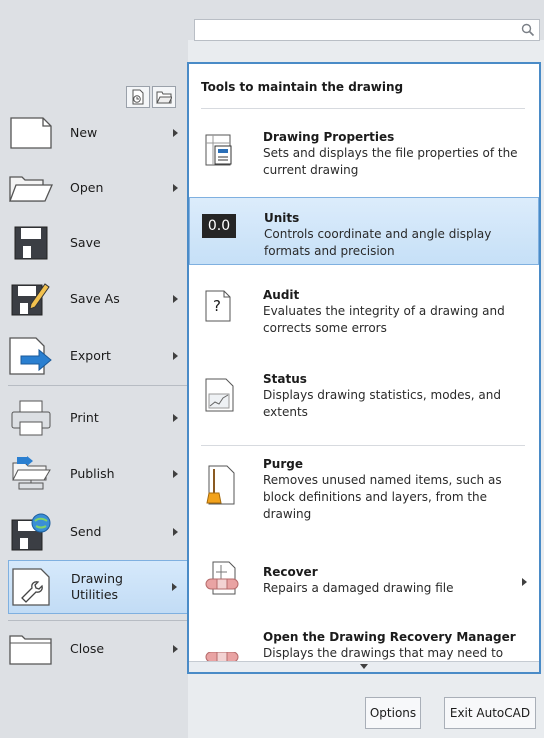 This screenshot has height=738, width=544. Describe the element at coordinates (92, 473) in the screenshot. I see `menu-item-label: Publish` at that location.